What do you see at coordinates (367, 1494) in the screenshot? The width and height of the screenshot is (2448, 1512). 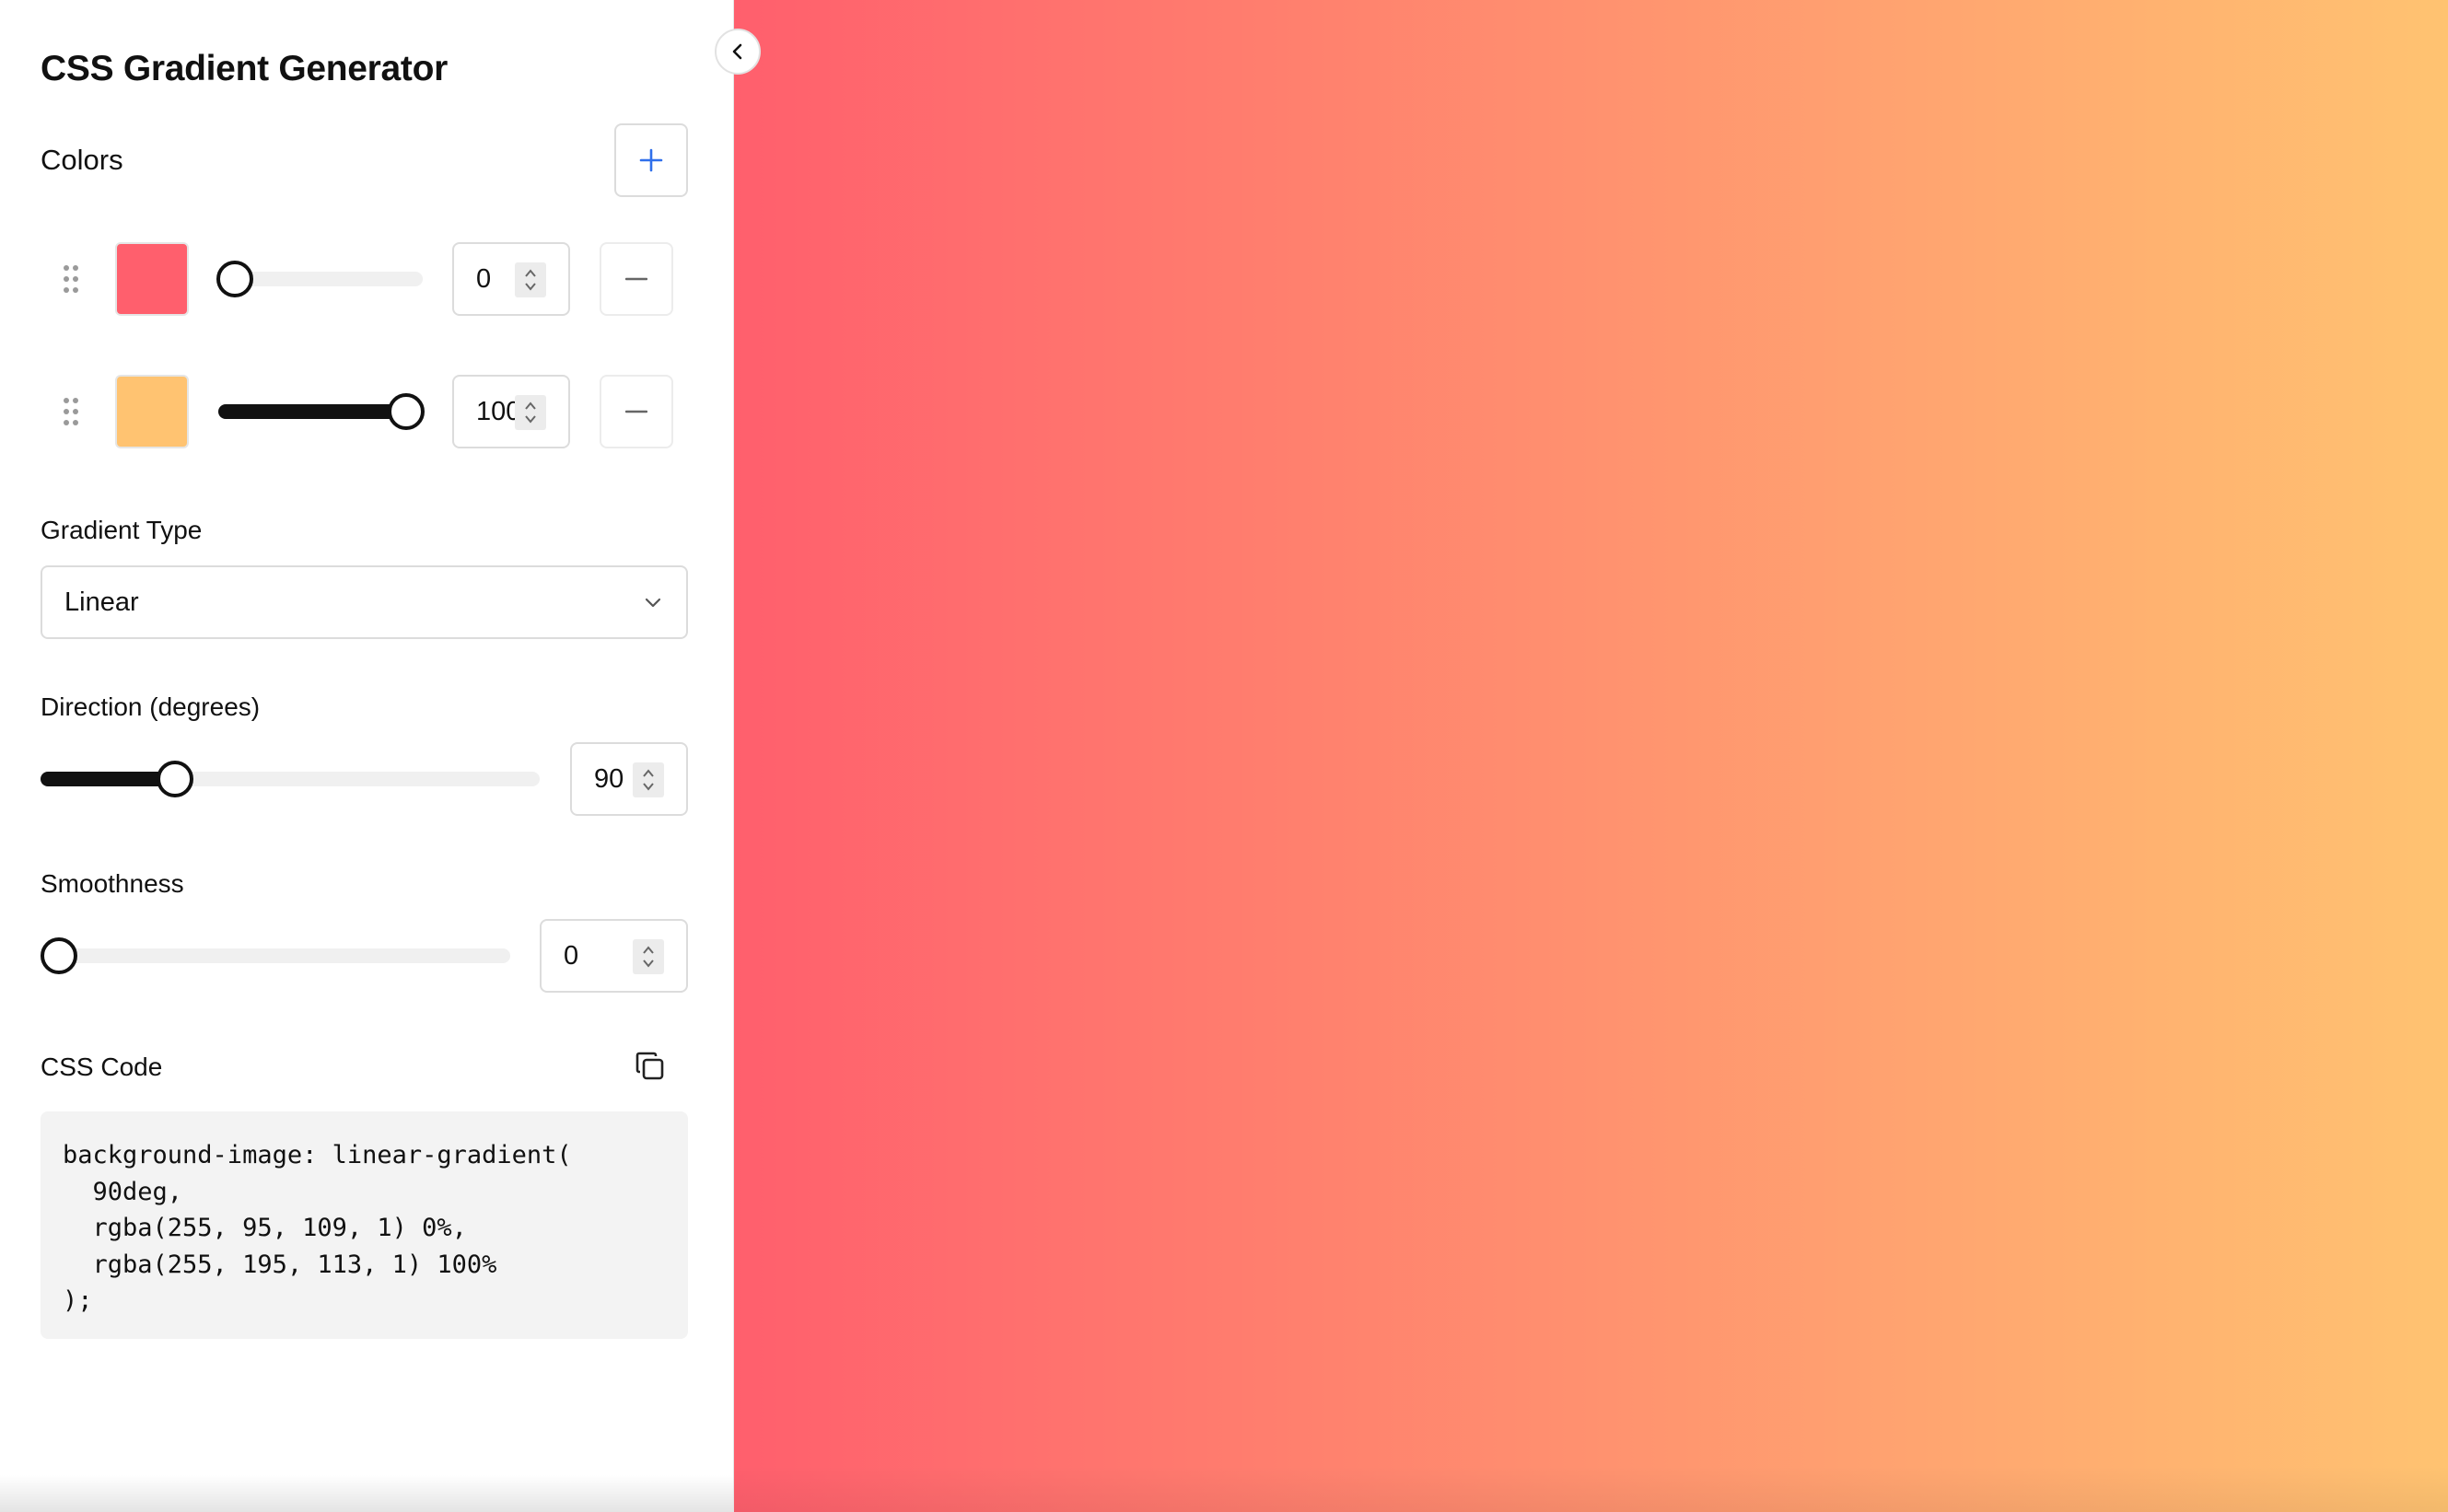 I see `sidebar-bottom-shadow` at bounding box center [367, 1494].